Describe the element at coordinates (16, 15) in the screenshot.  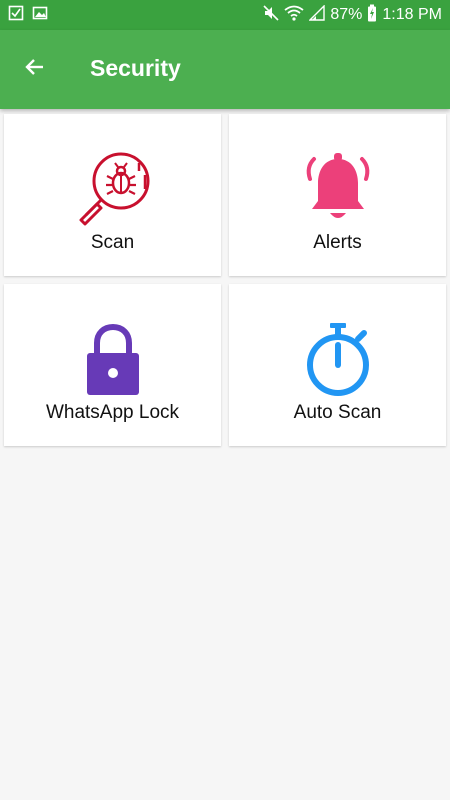
I see `checkbox-icon` at that location.